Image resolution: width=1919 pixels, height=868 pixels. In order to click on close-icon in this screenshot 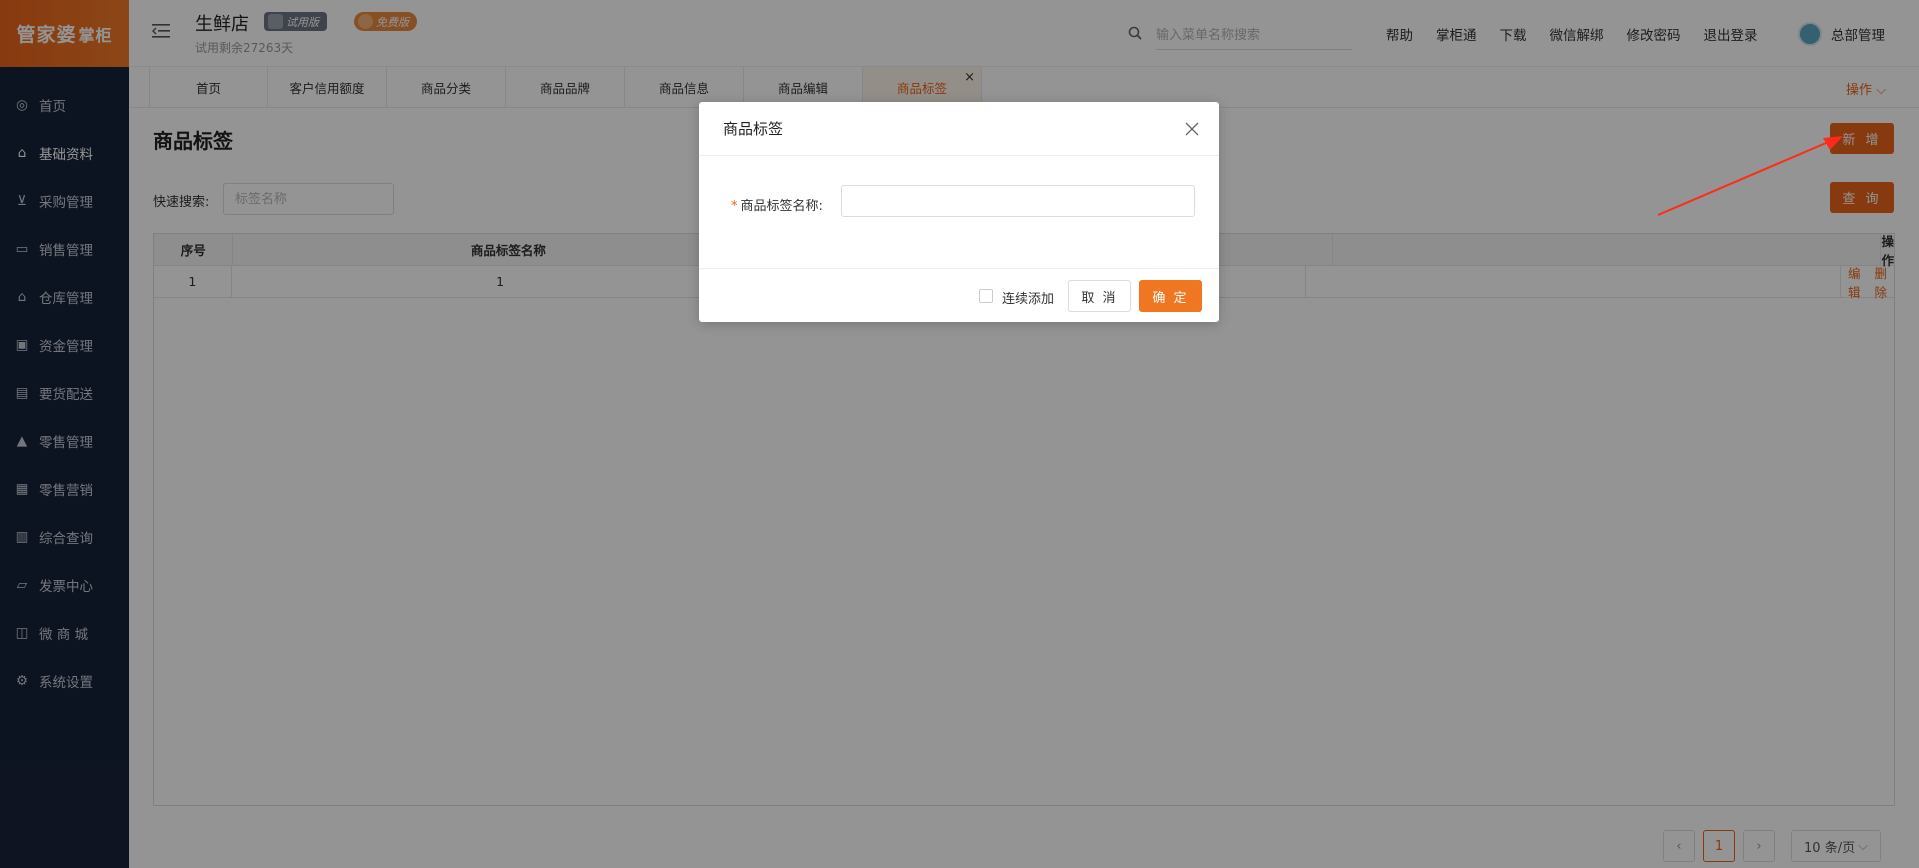, I will do `click(1192, 129)`.